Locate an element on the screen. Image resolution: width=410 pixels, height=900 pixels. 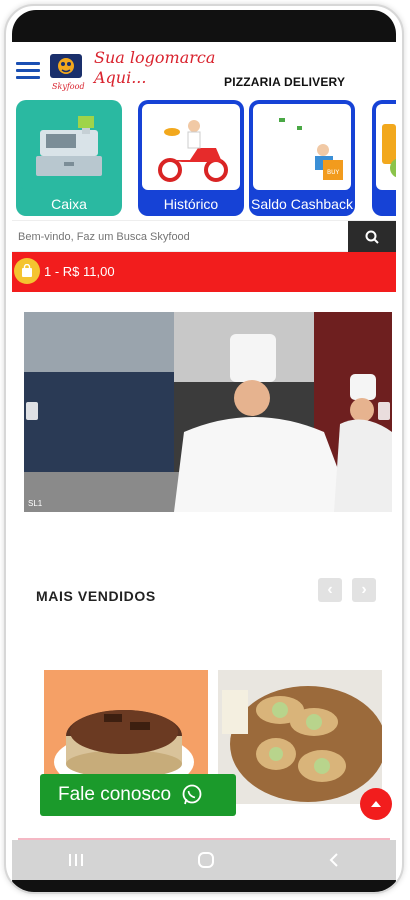
category-label: Saldo Cashback is located at coordinates (302, 204).